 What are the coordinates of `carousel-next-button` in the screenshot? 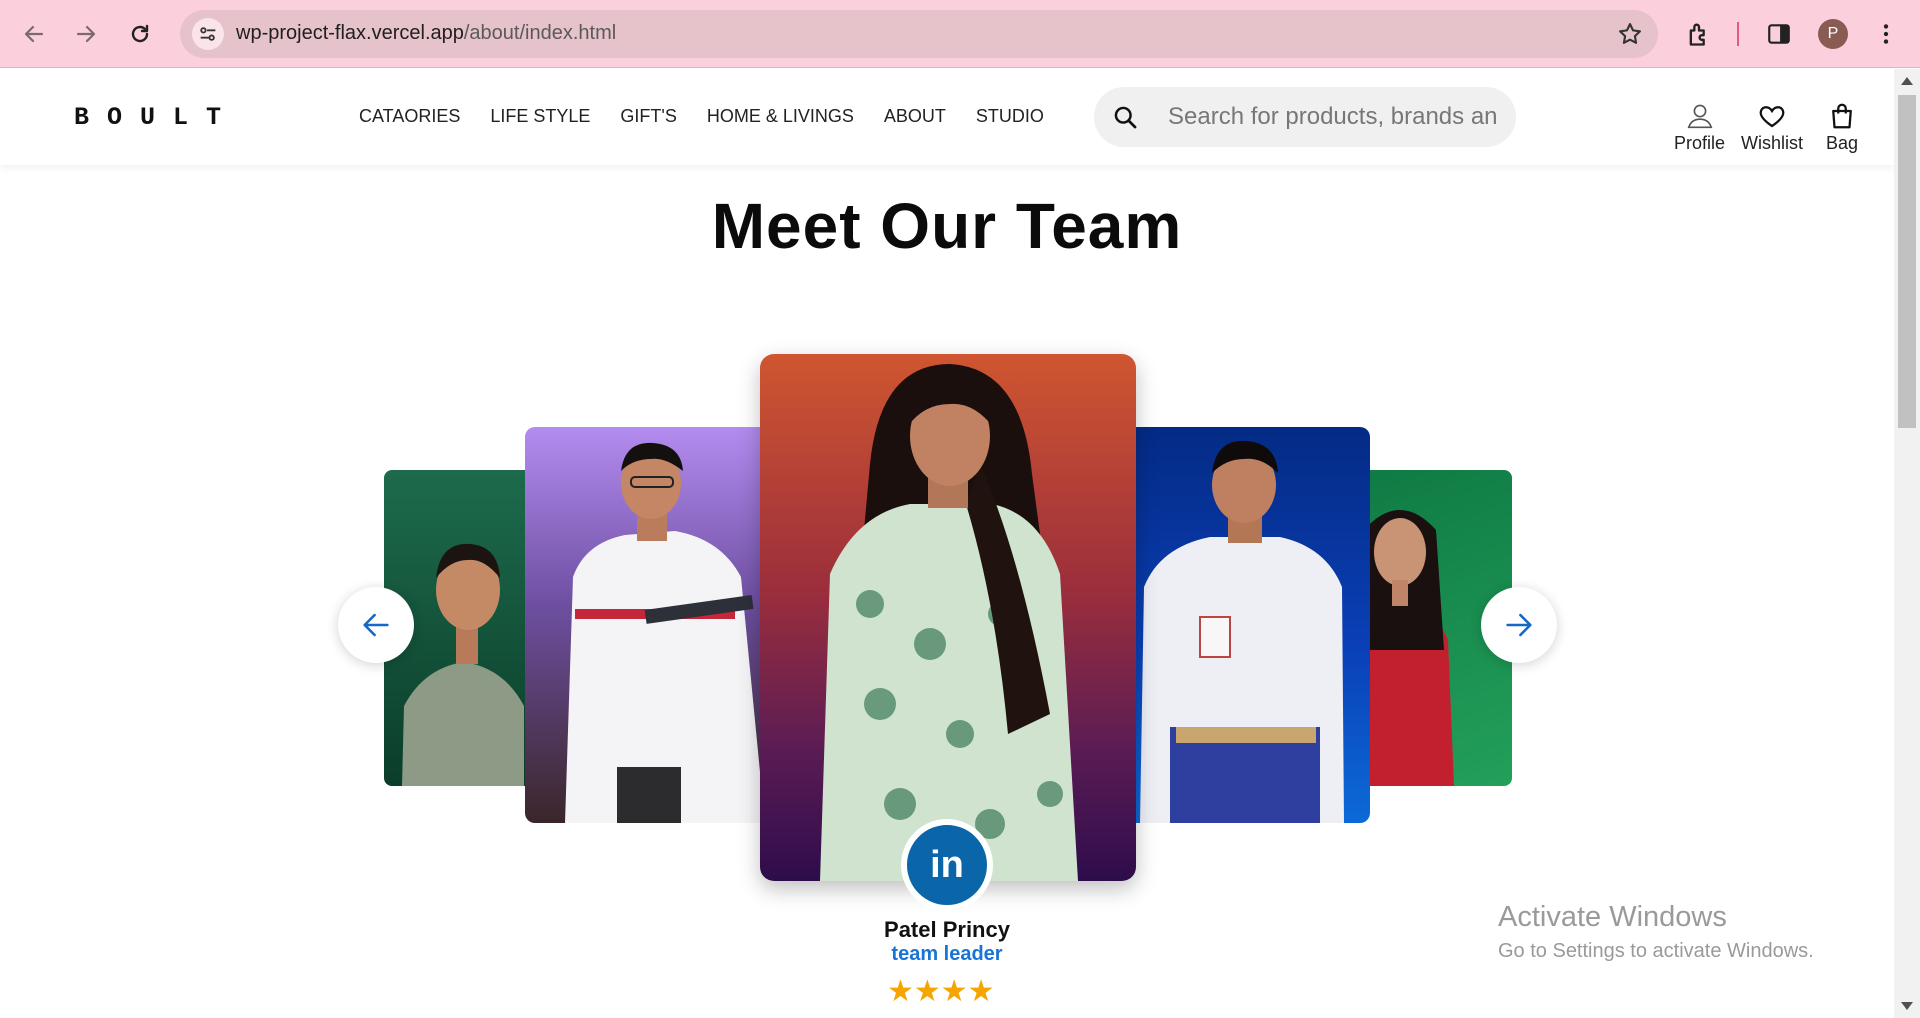 It's located at (1519, 625).